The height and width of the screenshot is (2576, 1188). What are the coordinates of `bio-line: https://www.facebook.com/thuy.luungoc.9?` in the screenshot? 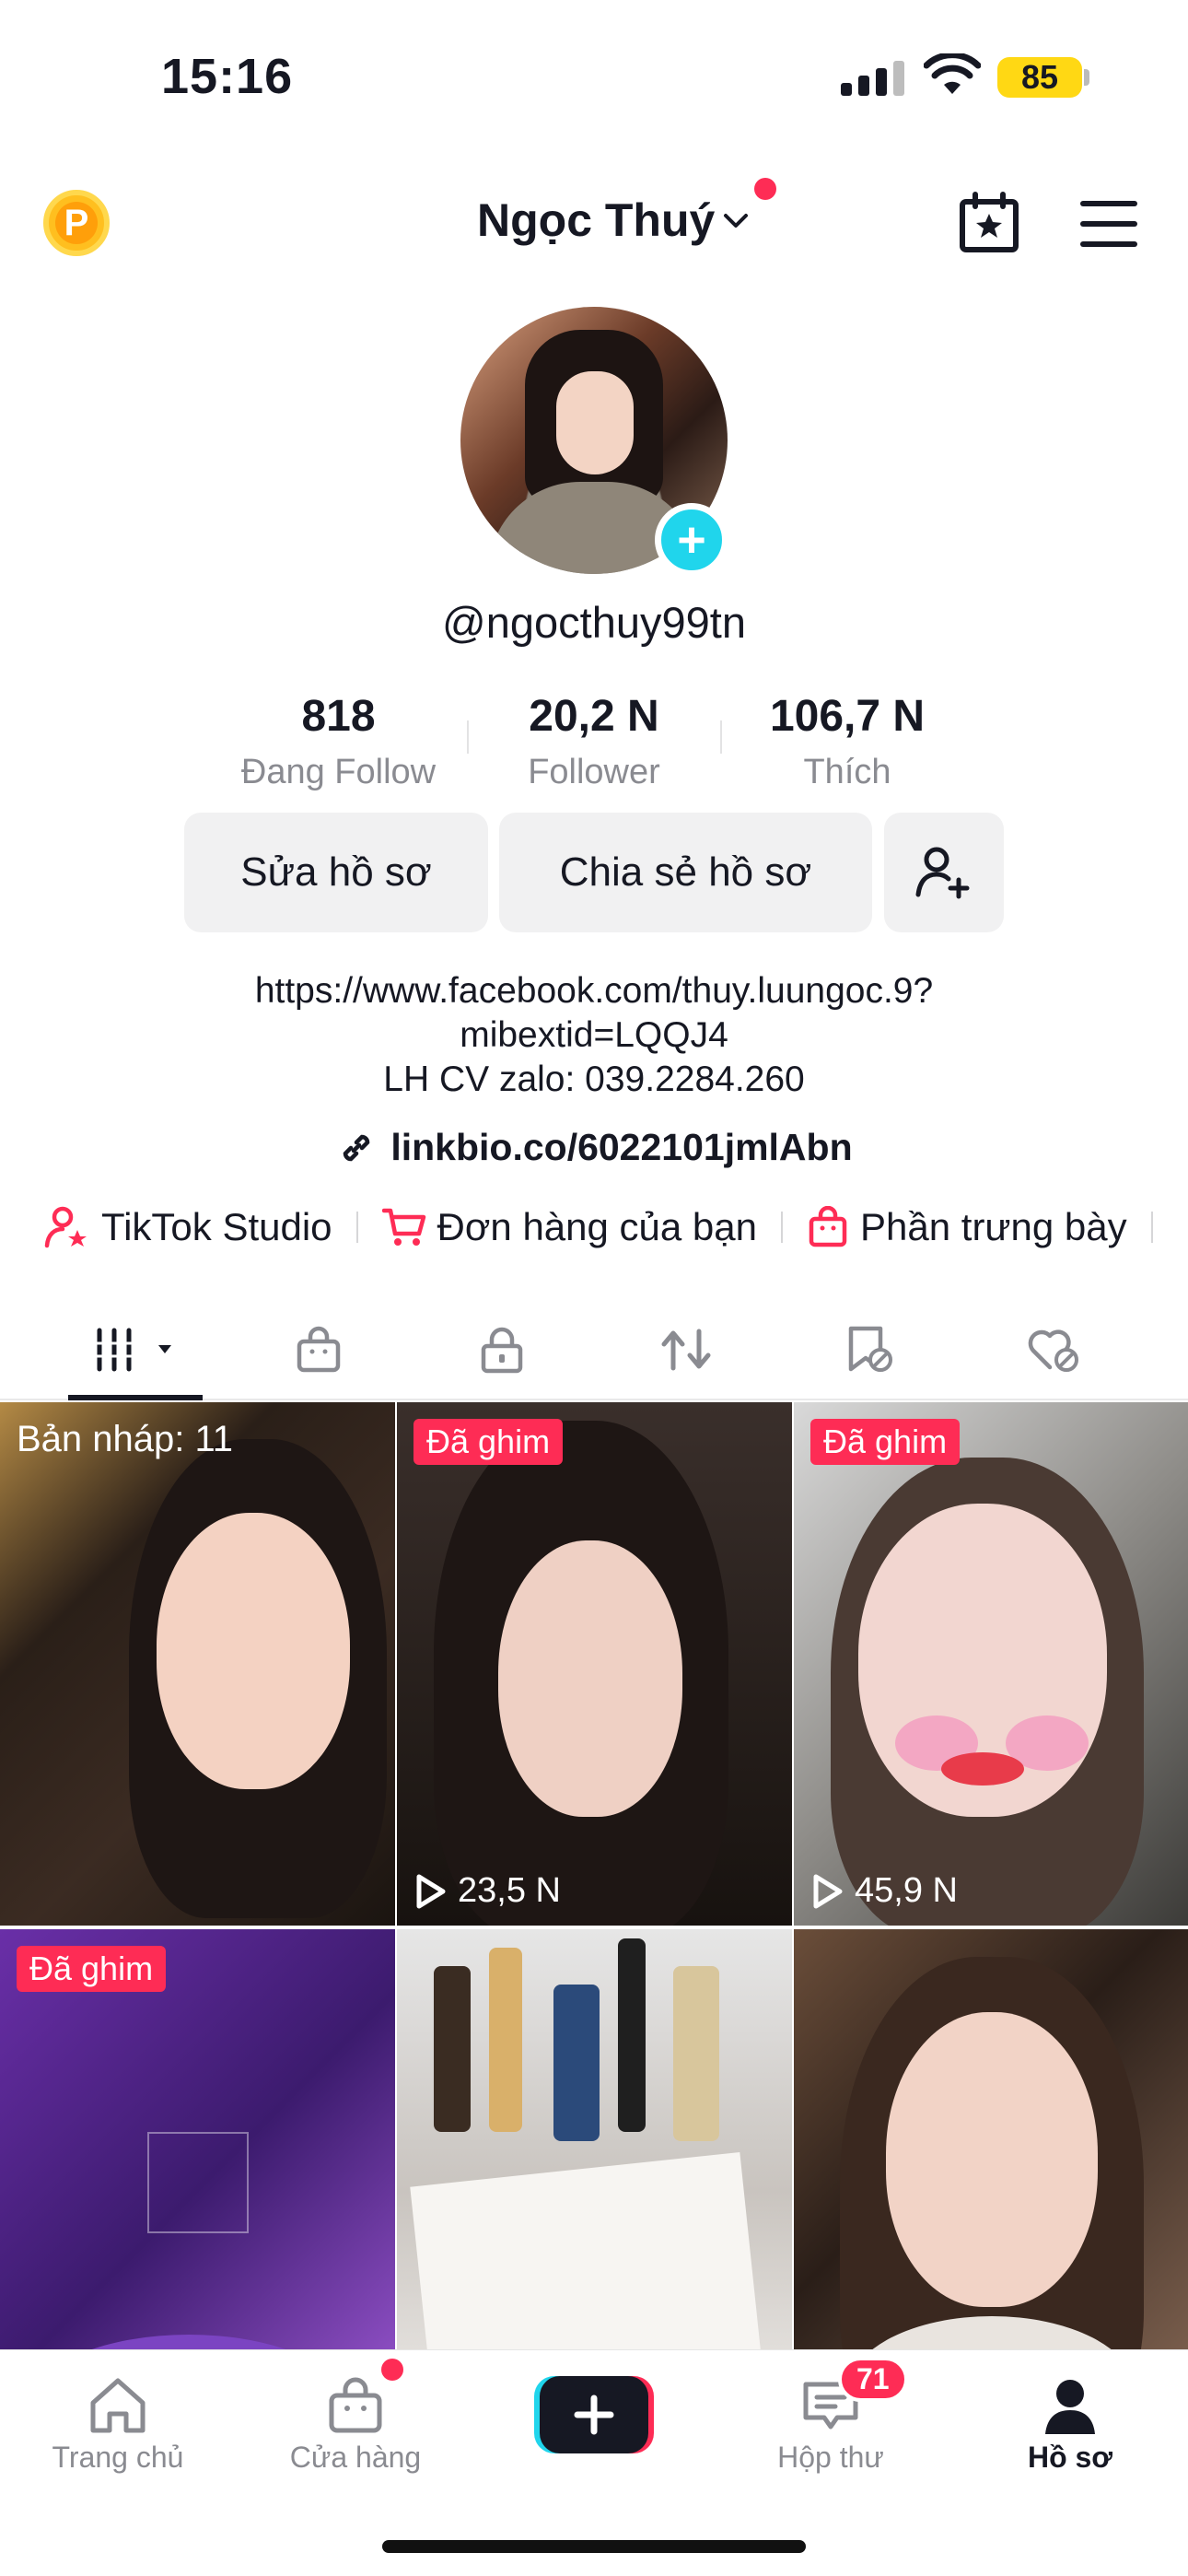 It's located at (594, 991).